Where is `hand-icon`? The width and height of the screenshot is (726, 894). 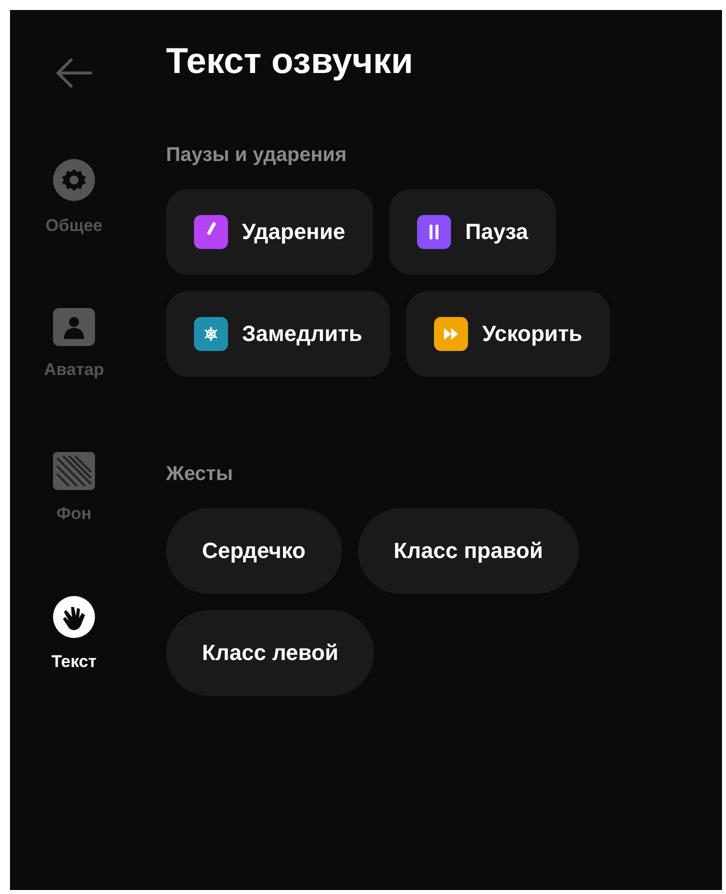
hand-icon is located at coordinates (74, 617).